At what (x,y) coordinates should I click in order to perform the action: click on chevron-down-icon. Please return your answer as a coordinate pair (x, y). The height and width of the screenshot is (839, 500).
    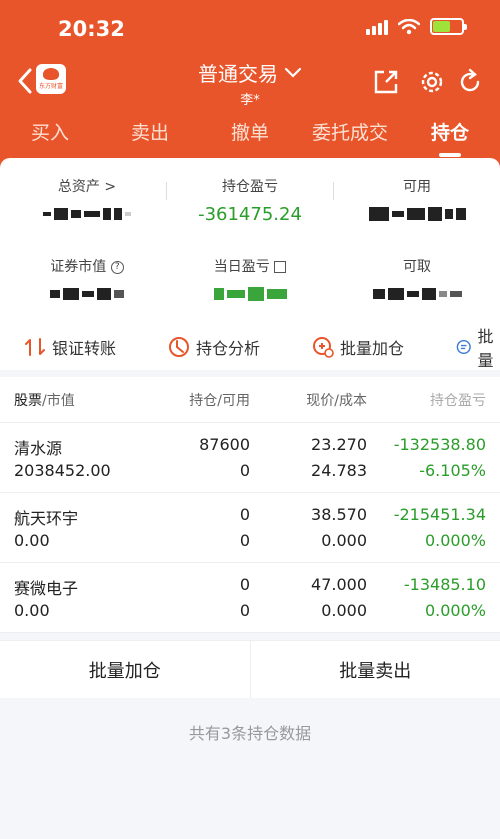
    Looking at the image, I should click on (293, 73).